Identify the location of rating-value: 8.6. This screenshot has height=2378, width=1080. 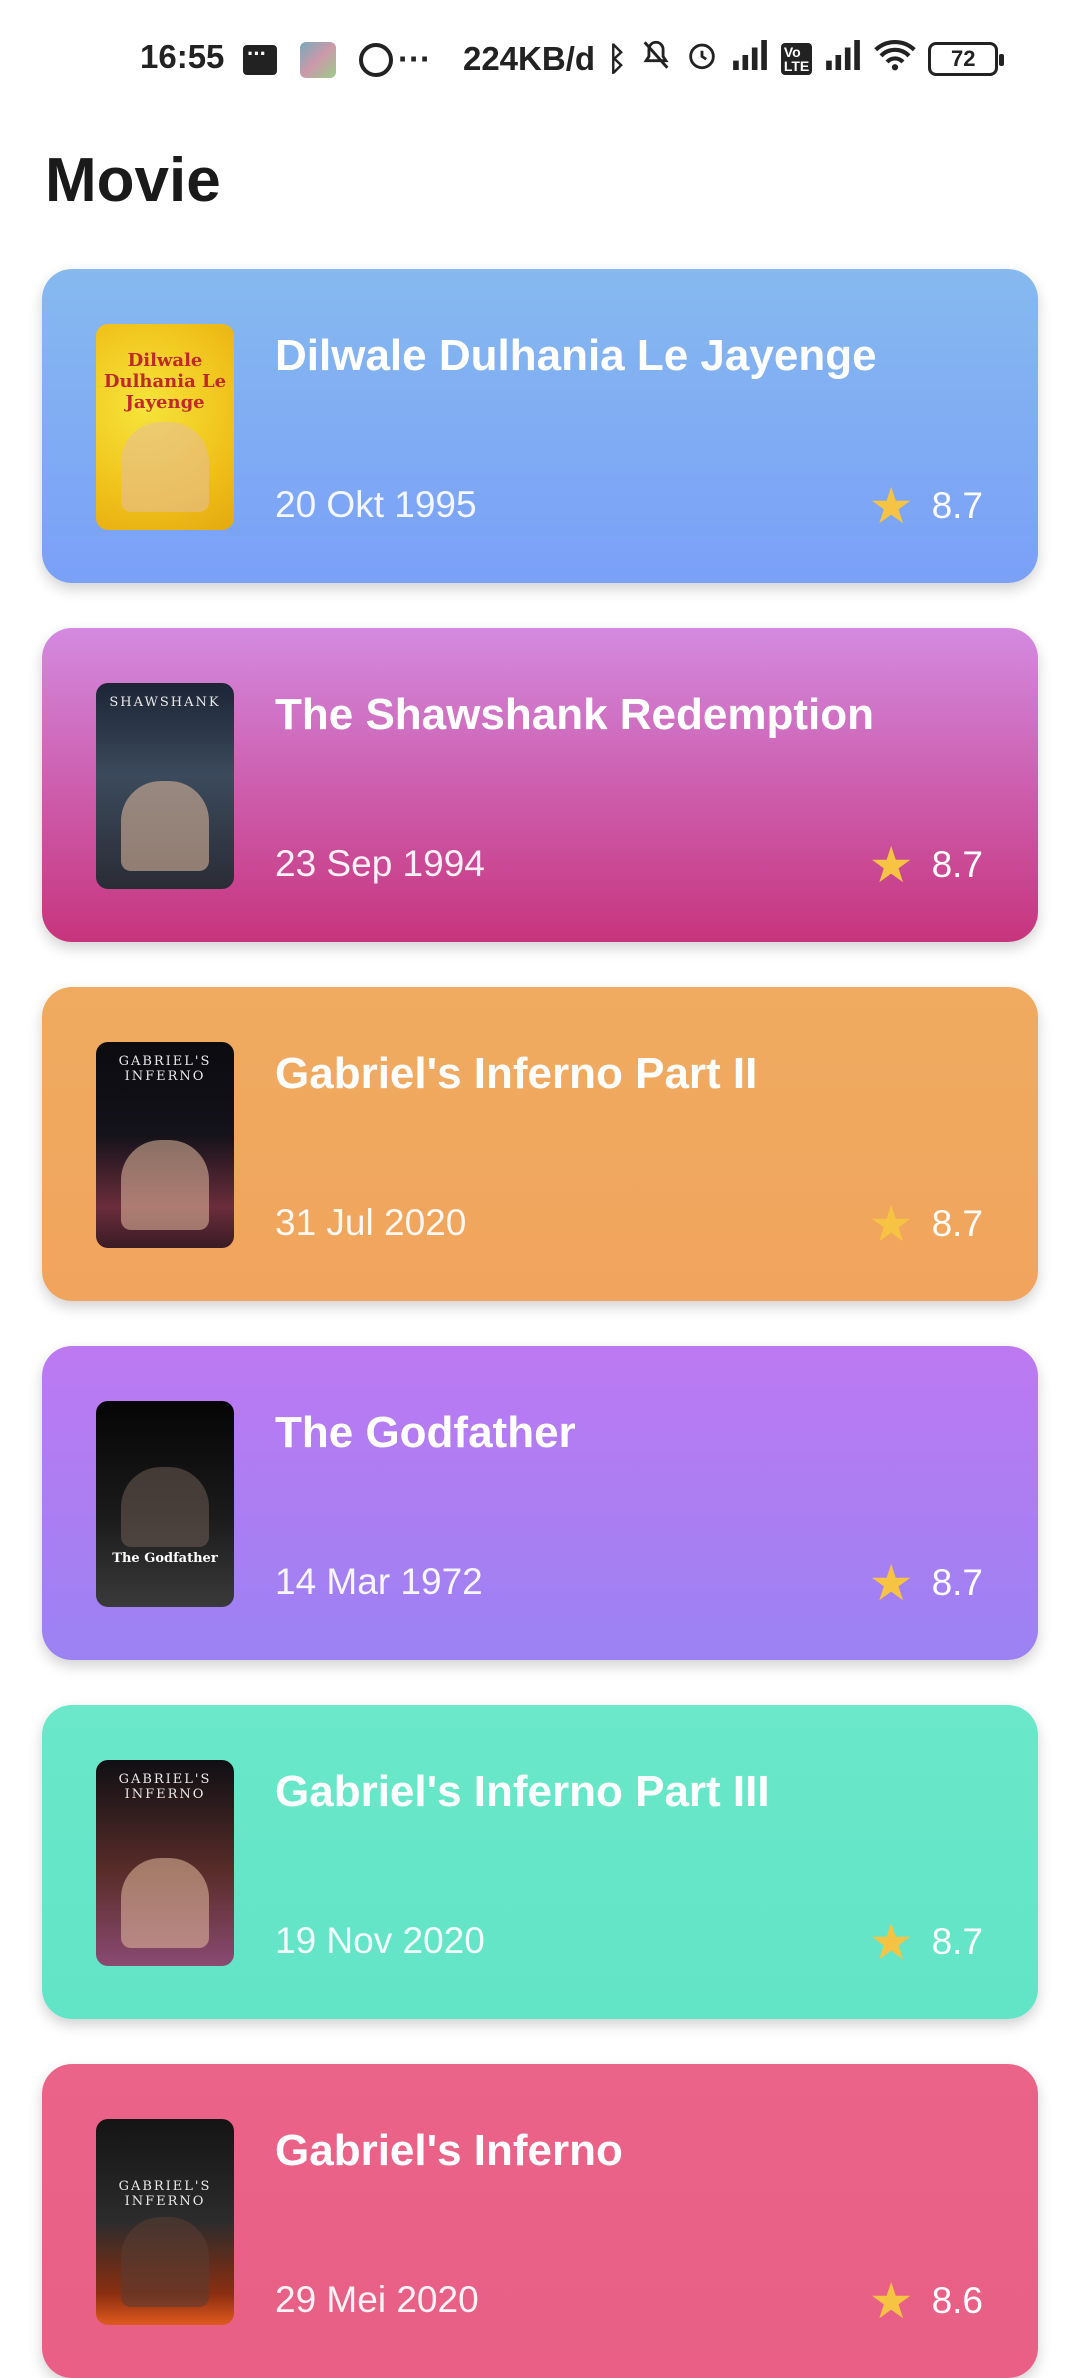
(957, 2300).